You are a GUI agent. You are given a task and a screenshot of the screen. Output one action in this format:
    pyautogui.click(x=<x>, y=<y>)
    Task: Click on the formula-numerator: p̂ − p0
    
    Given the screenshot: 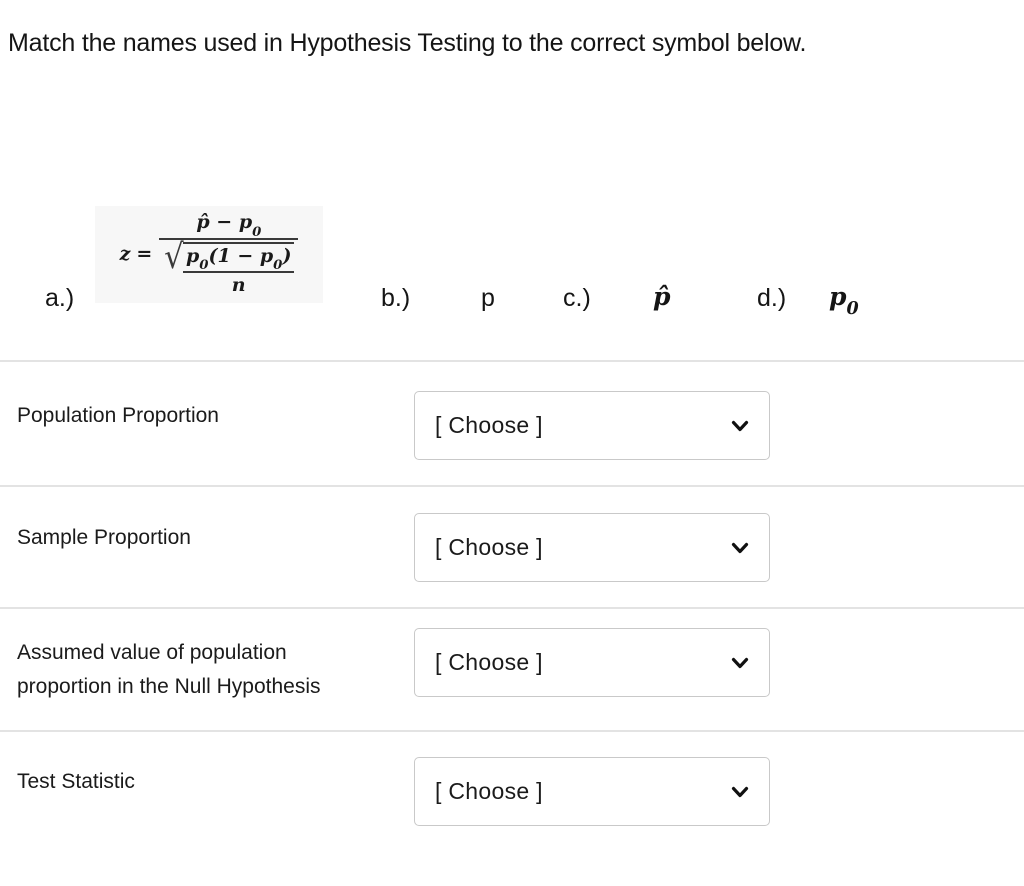 What is the action you would take?
    pyautogui.click(x=228, y=225)
    